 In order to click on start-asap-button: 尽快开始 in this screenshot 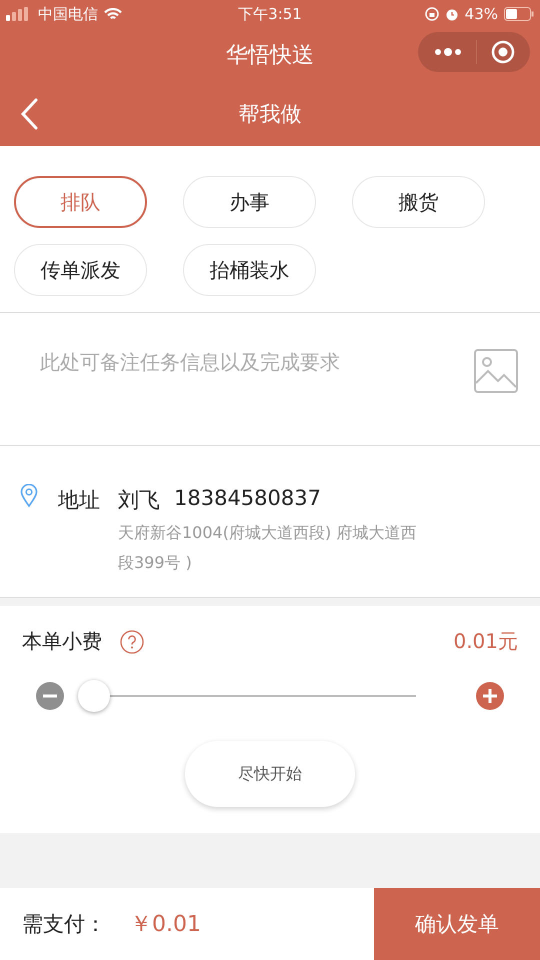, I will do `click(270, 774)`.